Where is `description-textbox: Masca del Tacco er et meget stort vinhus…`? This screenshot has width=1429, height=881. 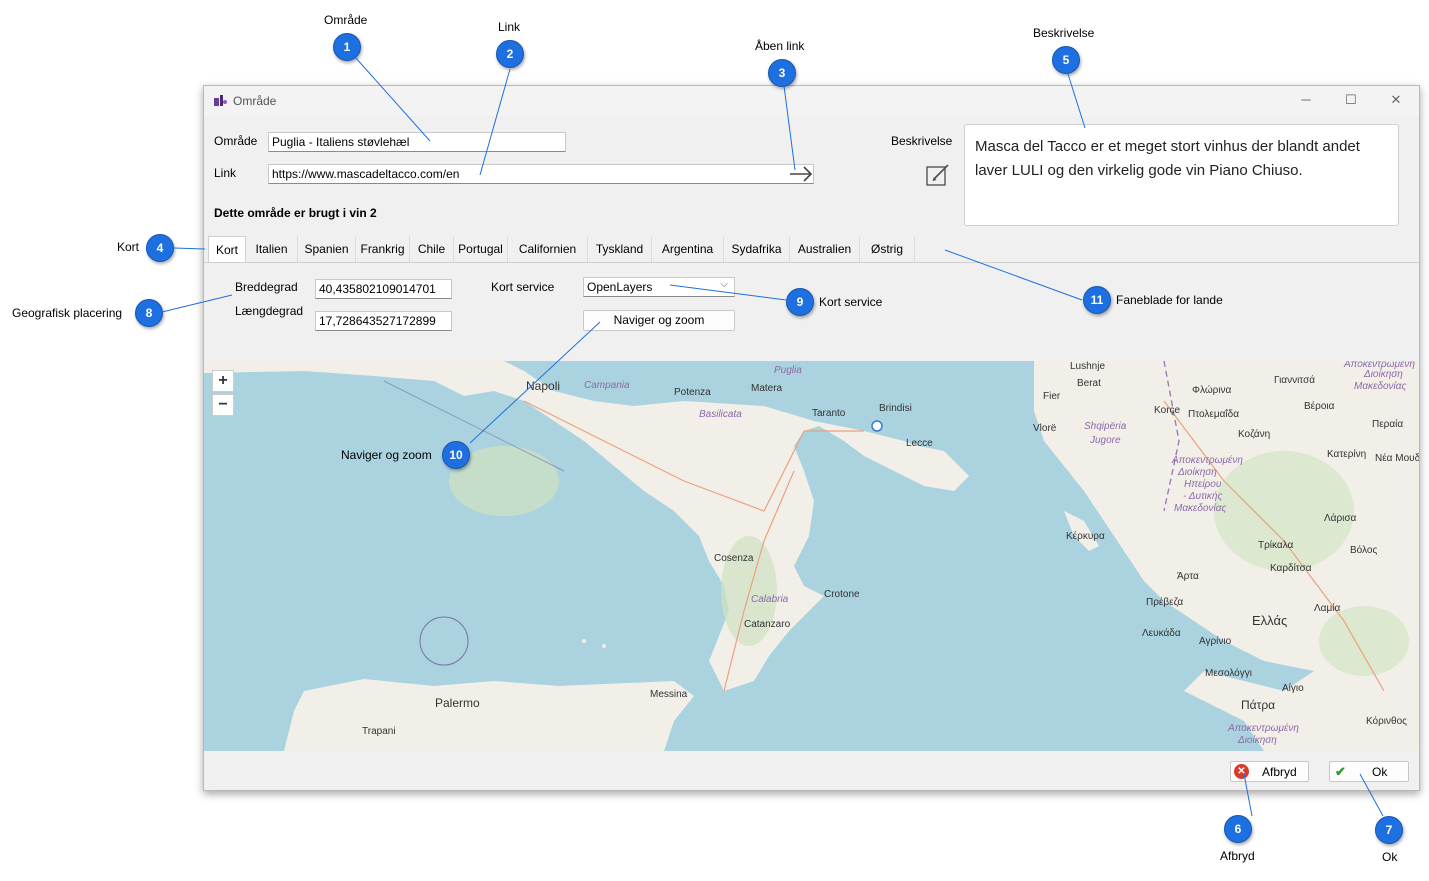 description-textbox: Masca del Tacco er et meget stort vinhus… is located at coordinates (1181, 175).